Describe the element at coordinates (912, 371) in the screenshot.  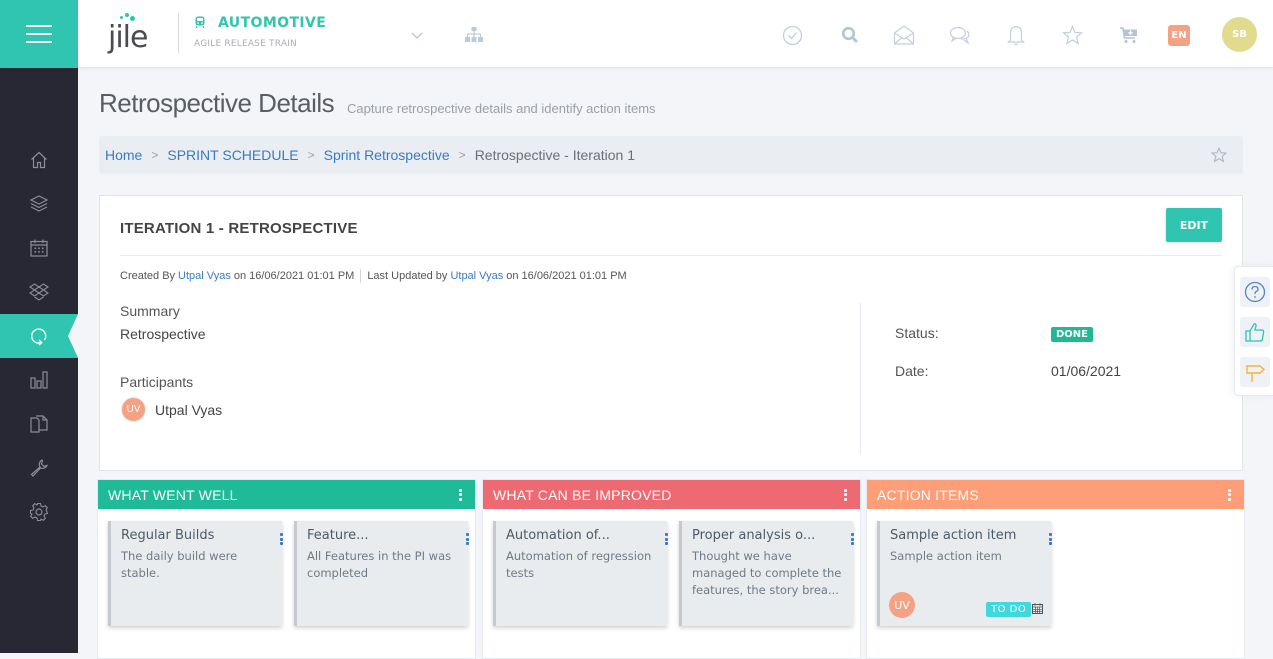
I see `date-label: Date:` at that location.